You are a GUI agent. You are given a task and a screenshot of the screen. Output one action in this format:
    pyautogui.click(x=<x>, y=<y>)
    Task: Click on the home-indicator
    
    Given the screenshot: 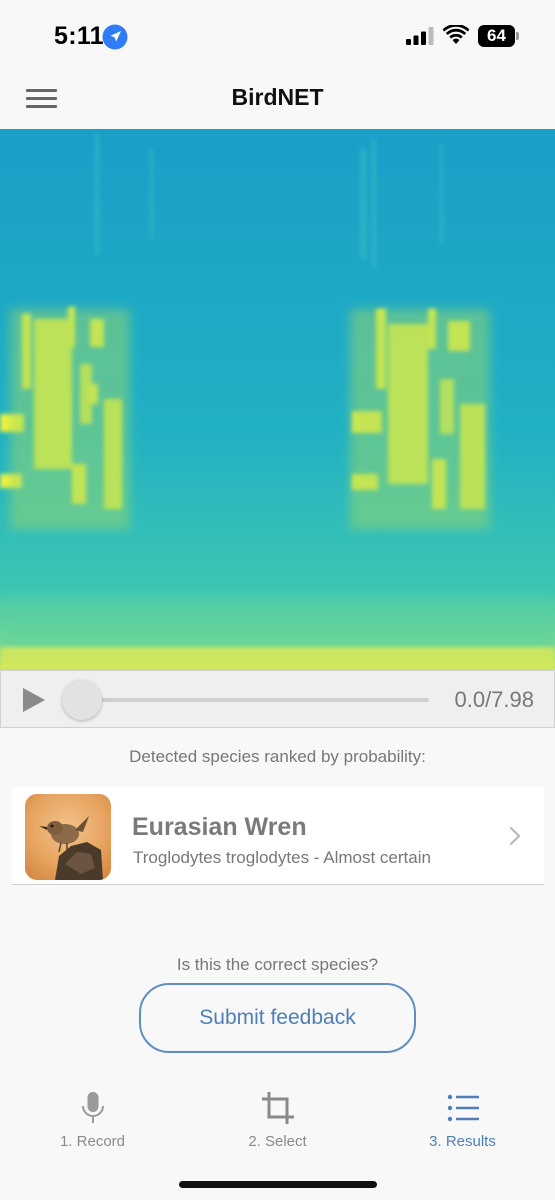 What is the action you would take?
    pyautogui.click(x=278, y=1184)
    